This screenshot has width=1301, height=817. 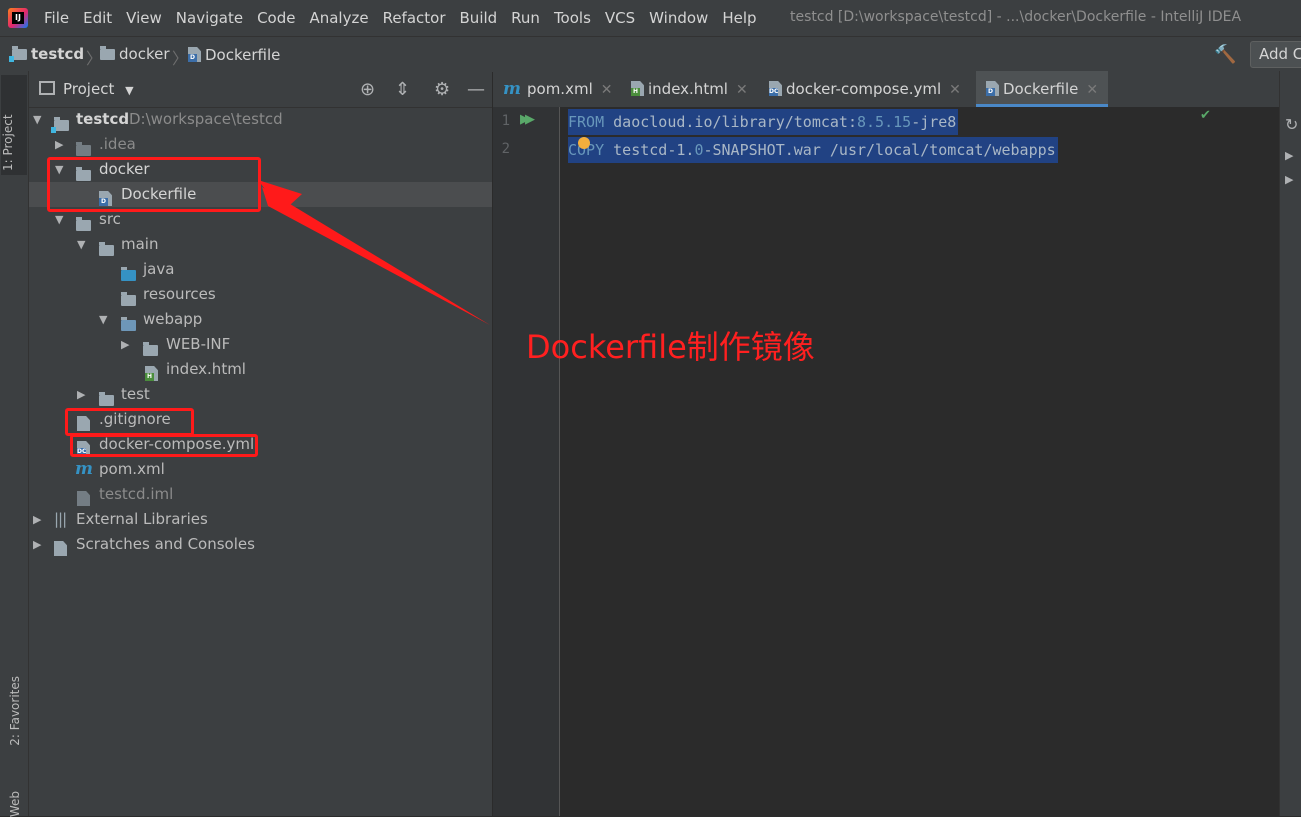 I want to click on annotation-arrow, so click(x=374, y=252).